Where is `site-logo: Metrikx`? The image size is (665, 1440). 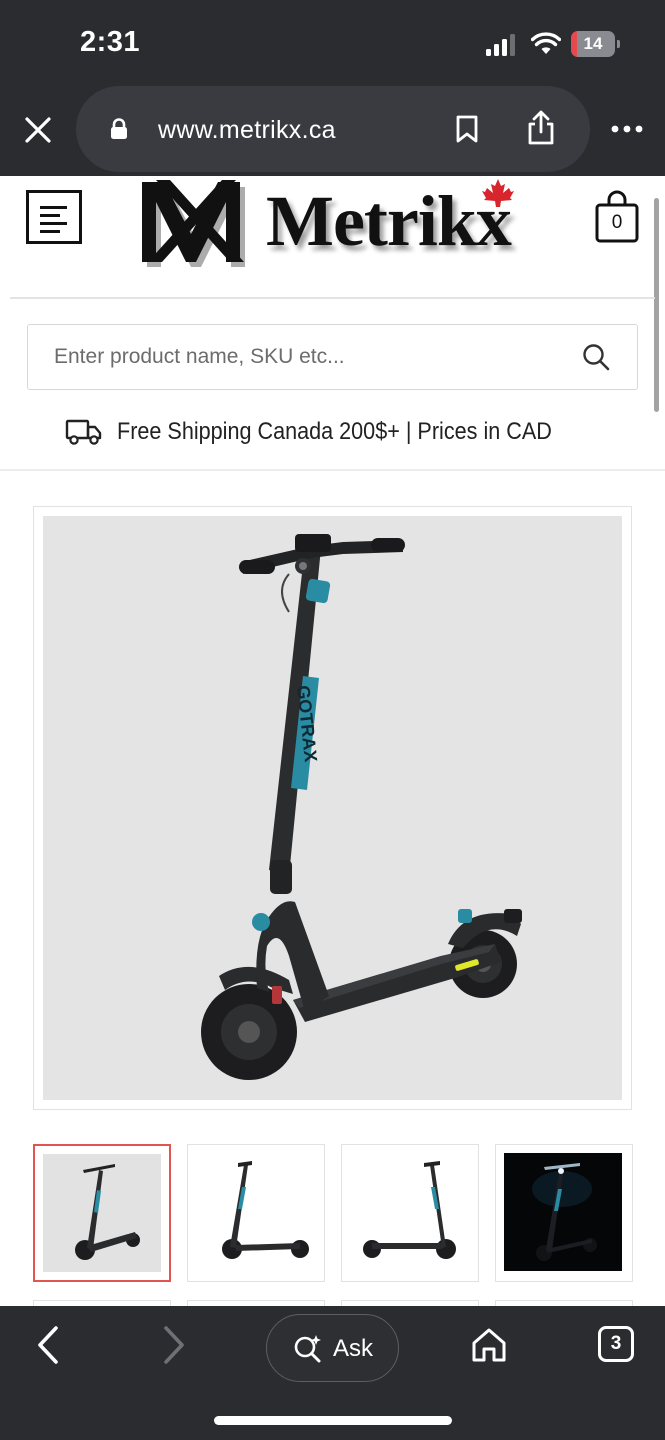
site-logo: Metrikx is located at coordinates (336, 225).